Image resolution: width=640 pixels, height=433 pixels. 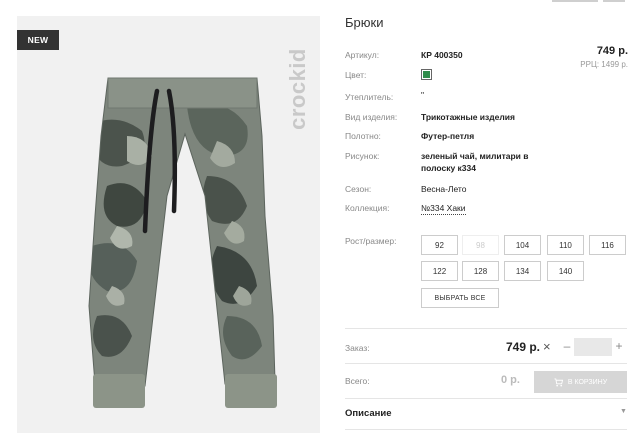 I want to click on add-to-cart-label: В КОРЗИНУ, so click(x=587, y=382).